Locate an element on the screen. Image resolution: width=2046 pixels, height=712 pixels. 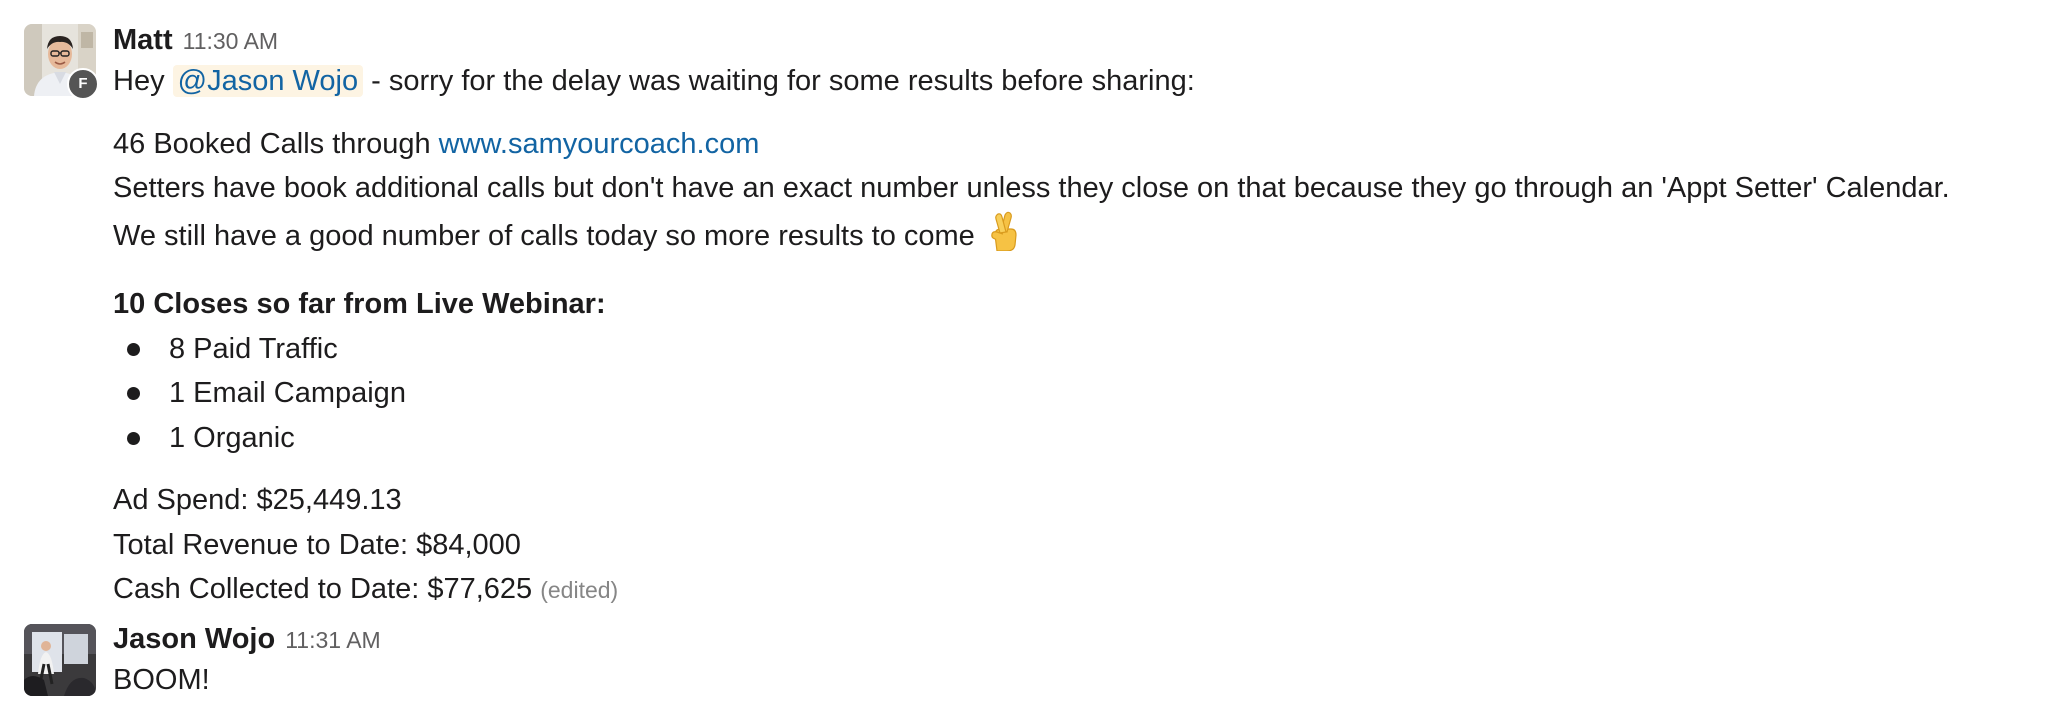
list-item-label: 8 Paid Traffic is located at coordinates (253, 348).